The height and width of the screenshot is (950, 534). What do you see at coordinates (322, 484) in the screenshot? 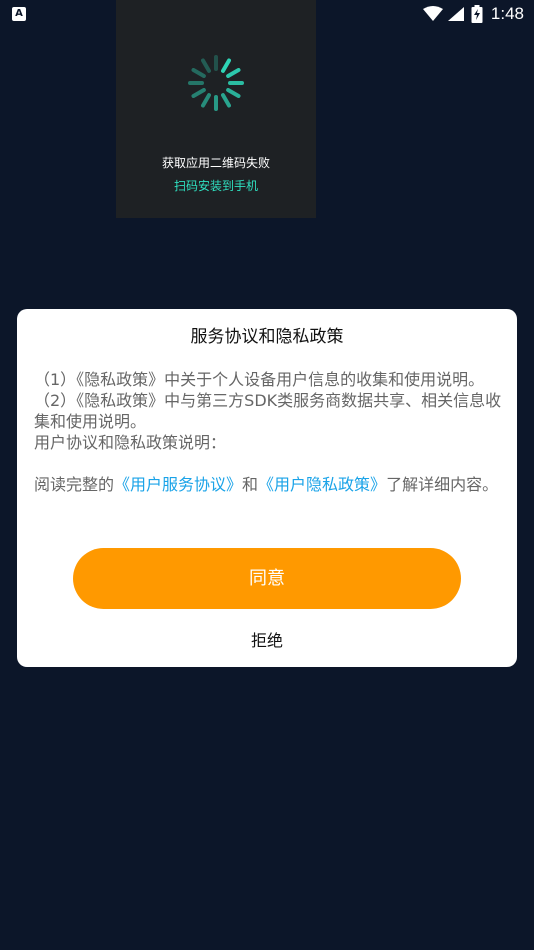
I see `privacy-policy-link: 《用户隐私政策》` at bounding box center [322, 484].